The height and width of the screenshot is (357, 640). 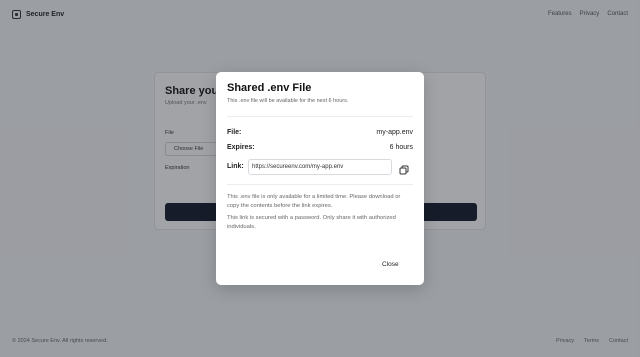 I want to click on close-button: Close, so click(x=390, y=264).